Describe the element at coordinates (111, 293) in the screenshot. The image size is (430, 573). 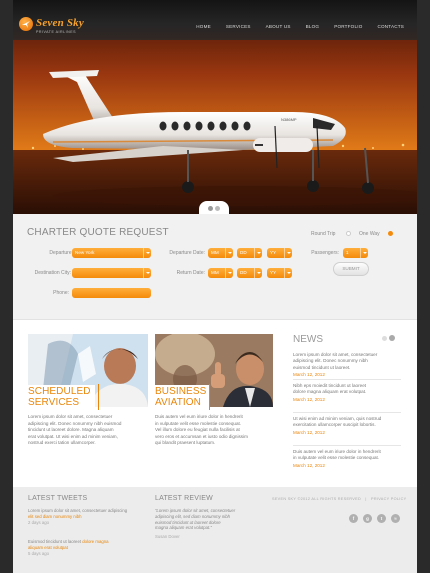
I see `phone-field` at that location.